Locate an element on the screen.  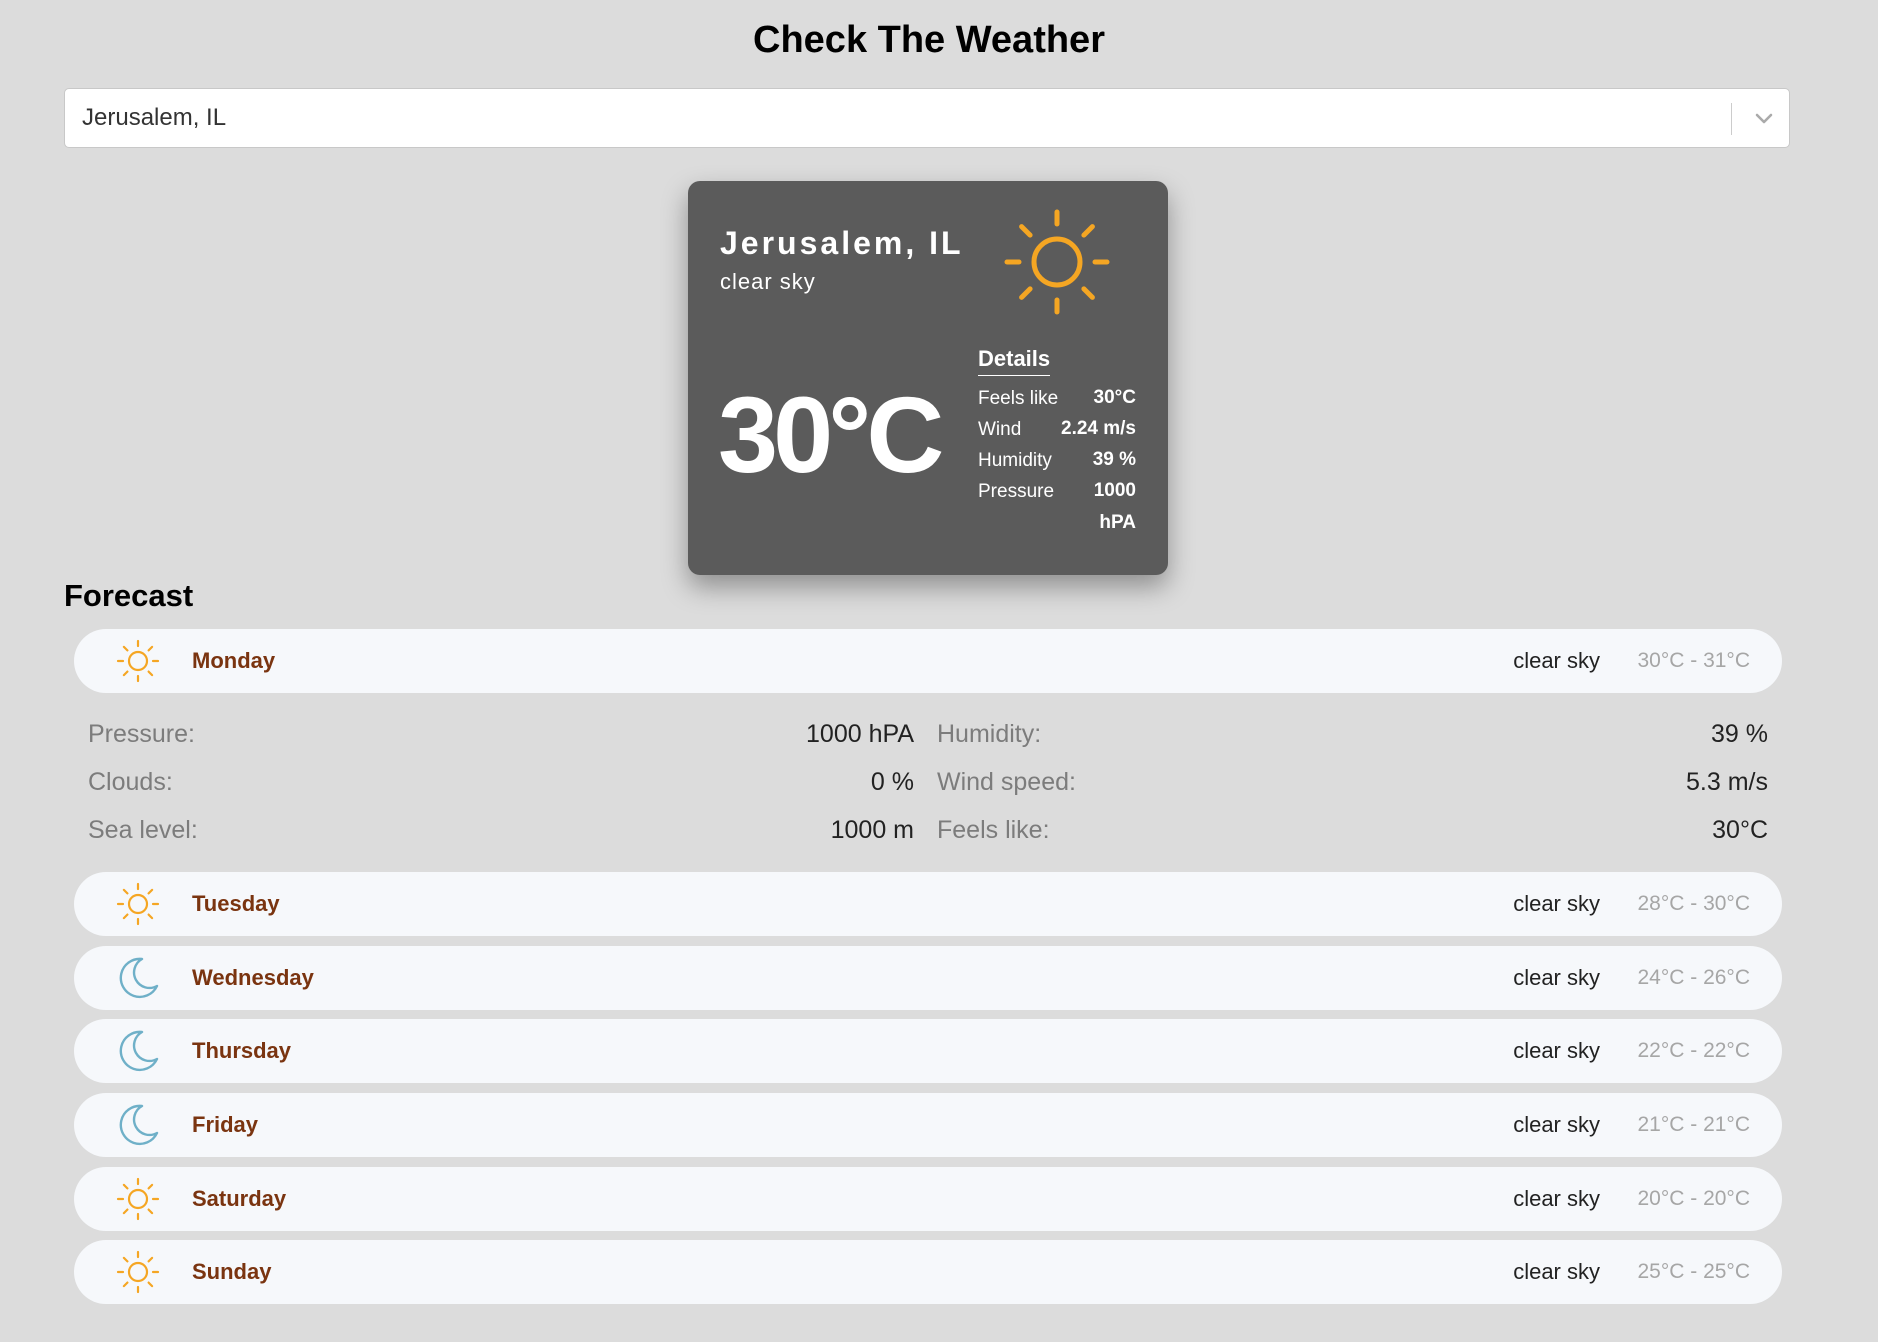
forecast-item-monday: Monday clear sky 30°C - 31°C is located at coordinates (928, 661).